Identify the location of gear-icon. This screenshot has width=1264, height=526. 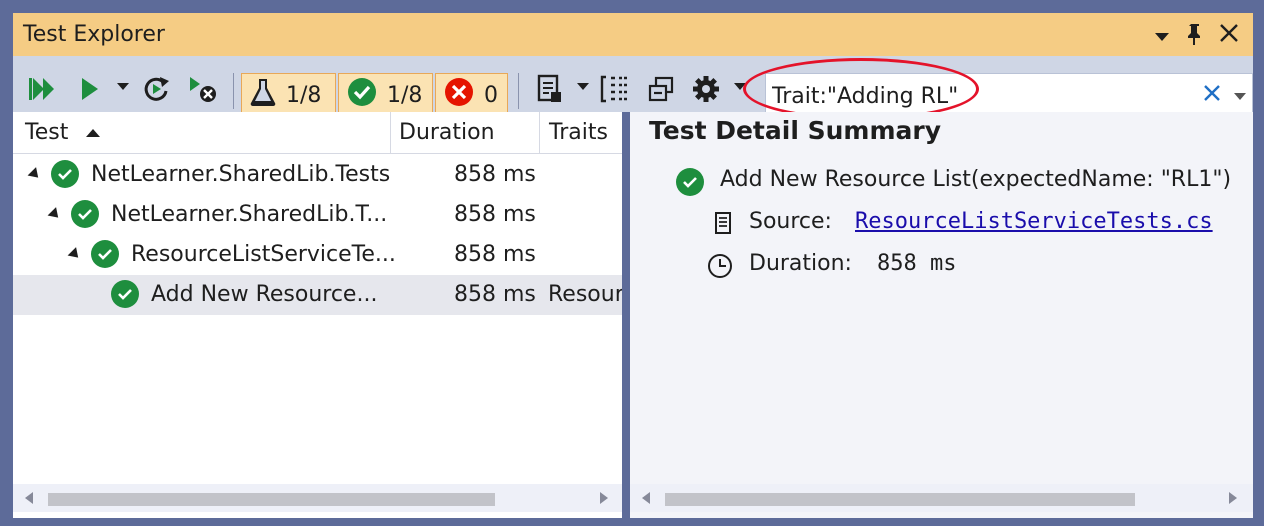
(706, 89).